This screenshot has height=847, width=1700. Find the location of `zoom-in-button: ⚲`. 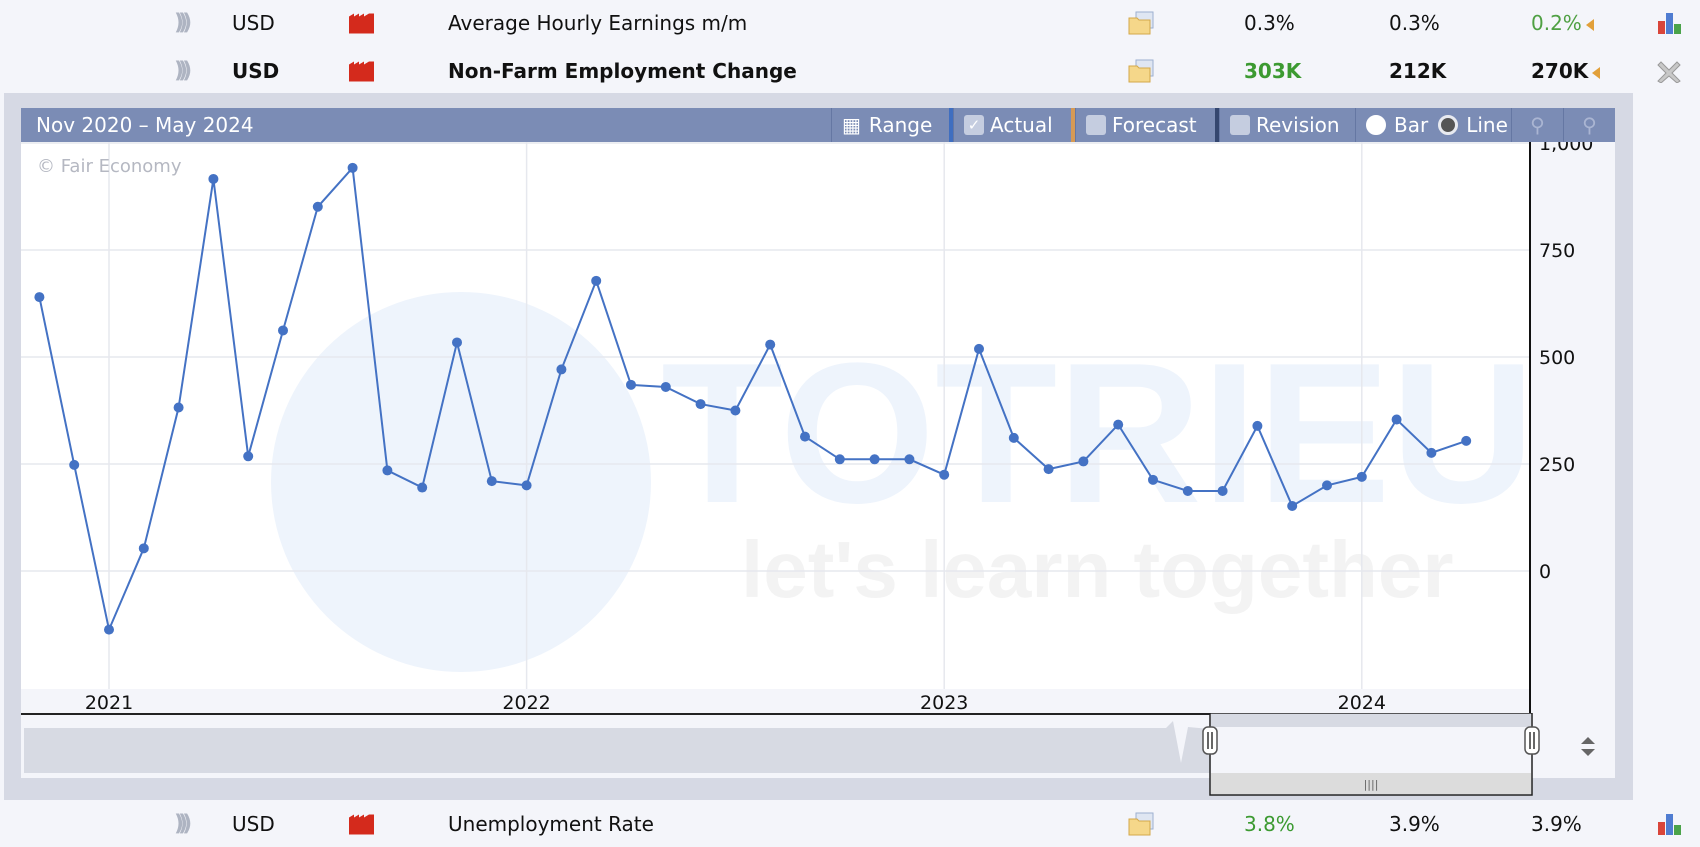

zoom-in-button: ⚲ is located at coordinates (1537, 125).